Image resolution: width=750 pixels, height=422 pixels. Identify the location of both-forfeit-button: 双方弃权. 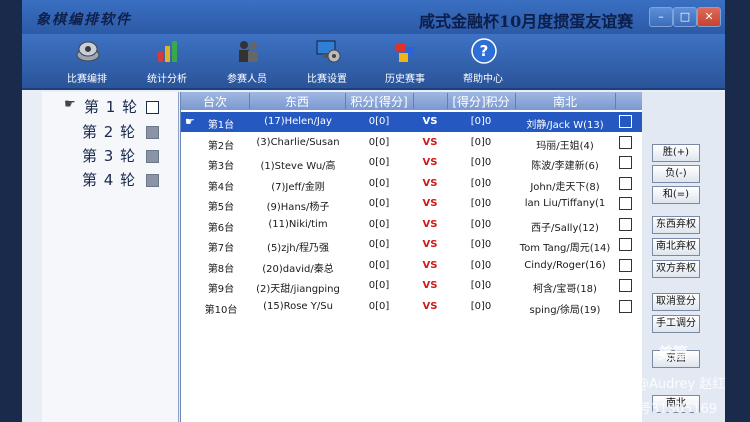
(676, 269).